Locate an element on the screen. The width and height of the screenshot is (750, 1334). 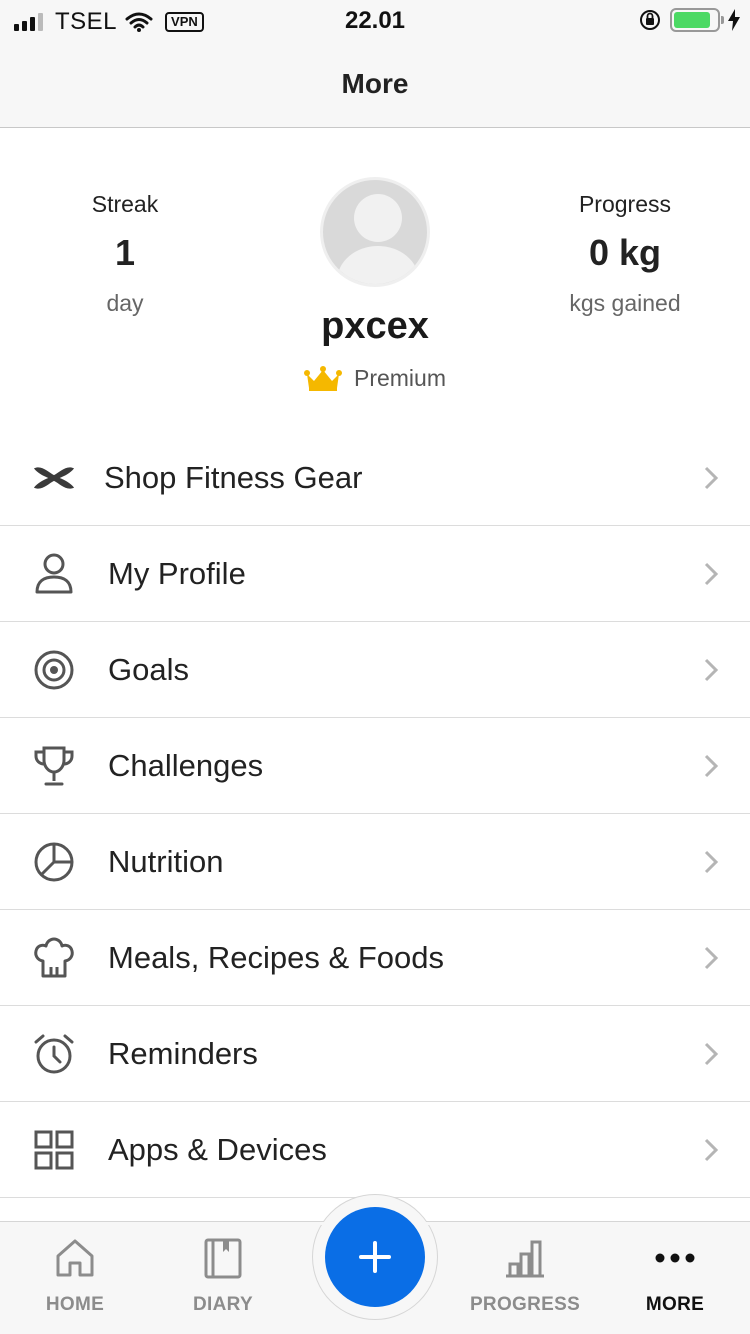
status-right is located at coordinates (689, 20).